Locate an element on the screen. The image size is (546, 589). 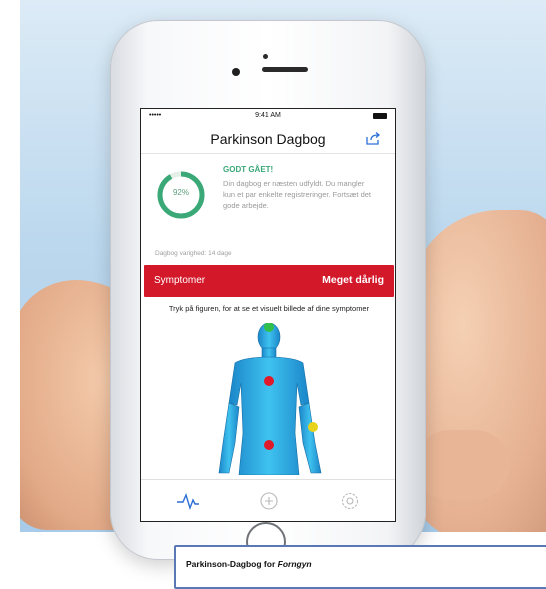
body-figure is located at coordinates (269, 399).